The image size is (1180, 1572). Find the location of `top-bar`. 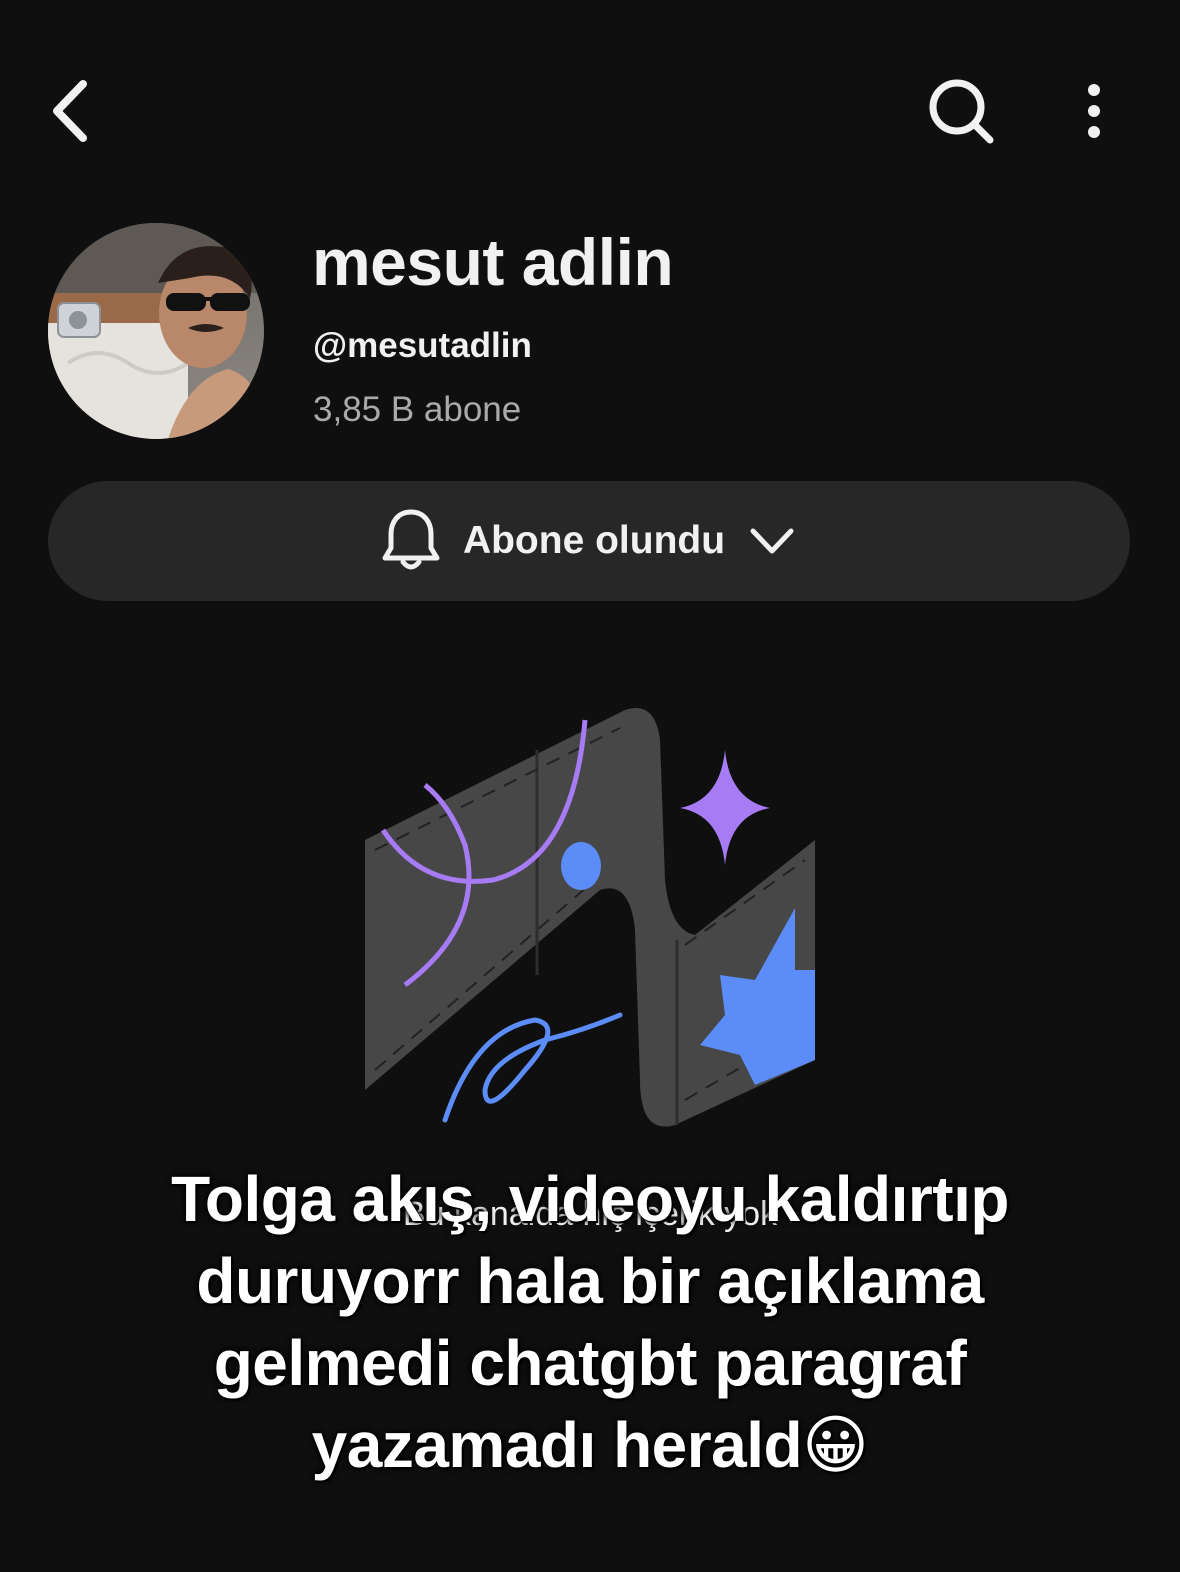

top-bar is located at coordinates (590, 110).